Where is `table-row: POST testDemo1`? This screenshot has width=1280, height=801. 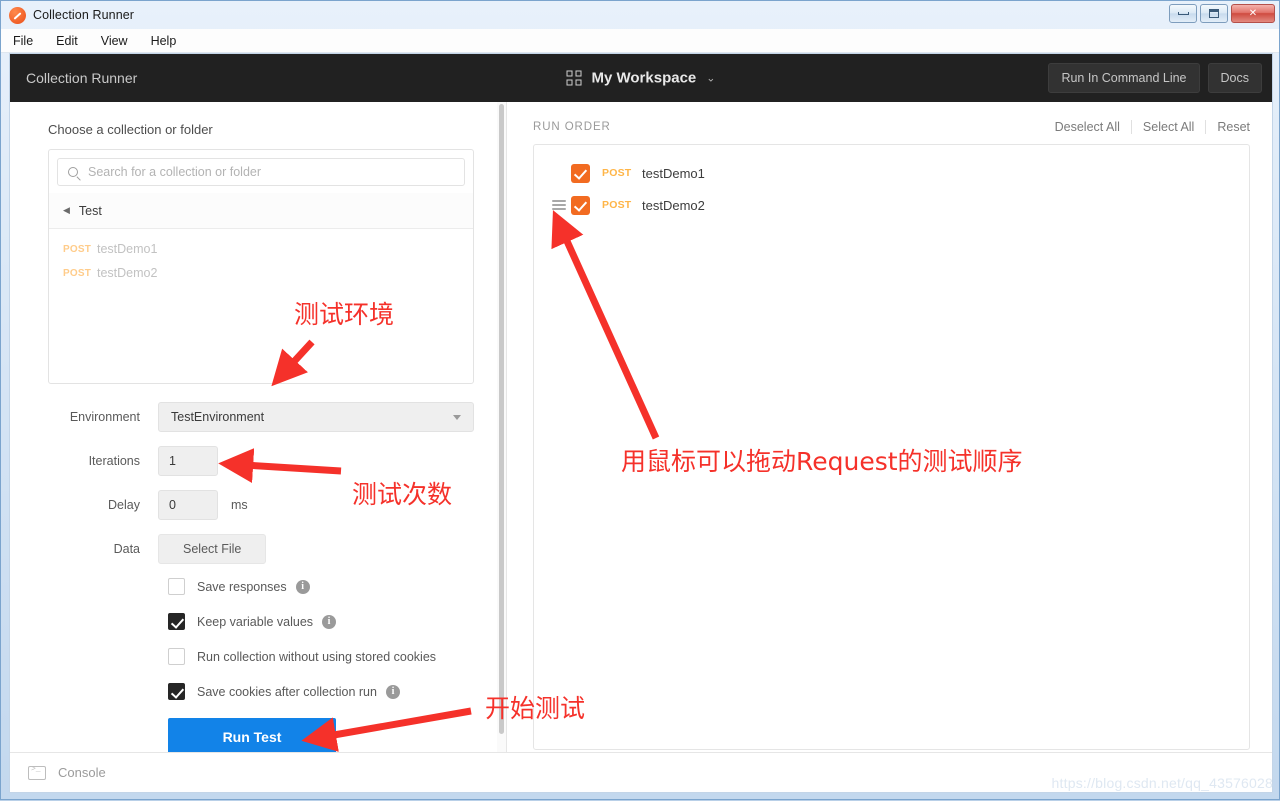 table-row: POST testDemo1 is located at coordinates (891, 173).